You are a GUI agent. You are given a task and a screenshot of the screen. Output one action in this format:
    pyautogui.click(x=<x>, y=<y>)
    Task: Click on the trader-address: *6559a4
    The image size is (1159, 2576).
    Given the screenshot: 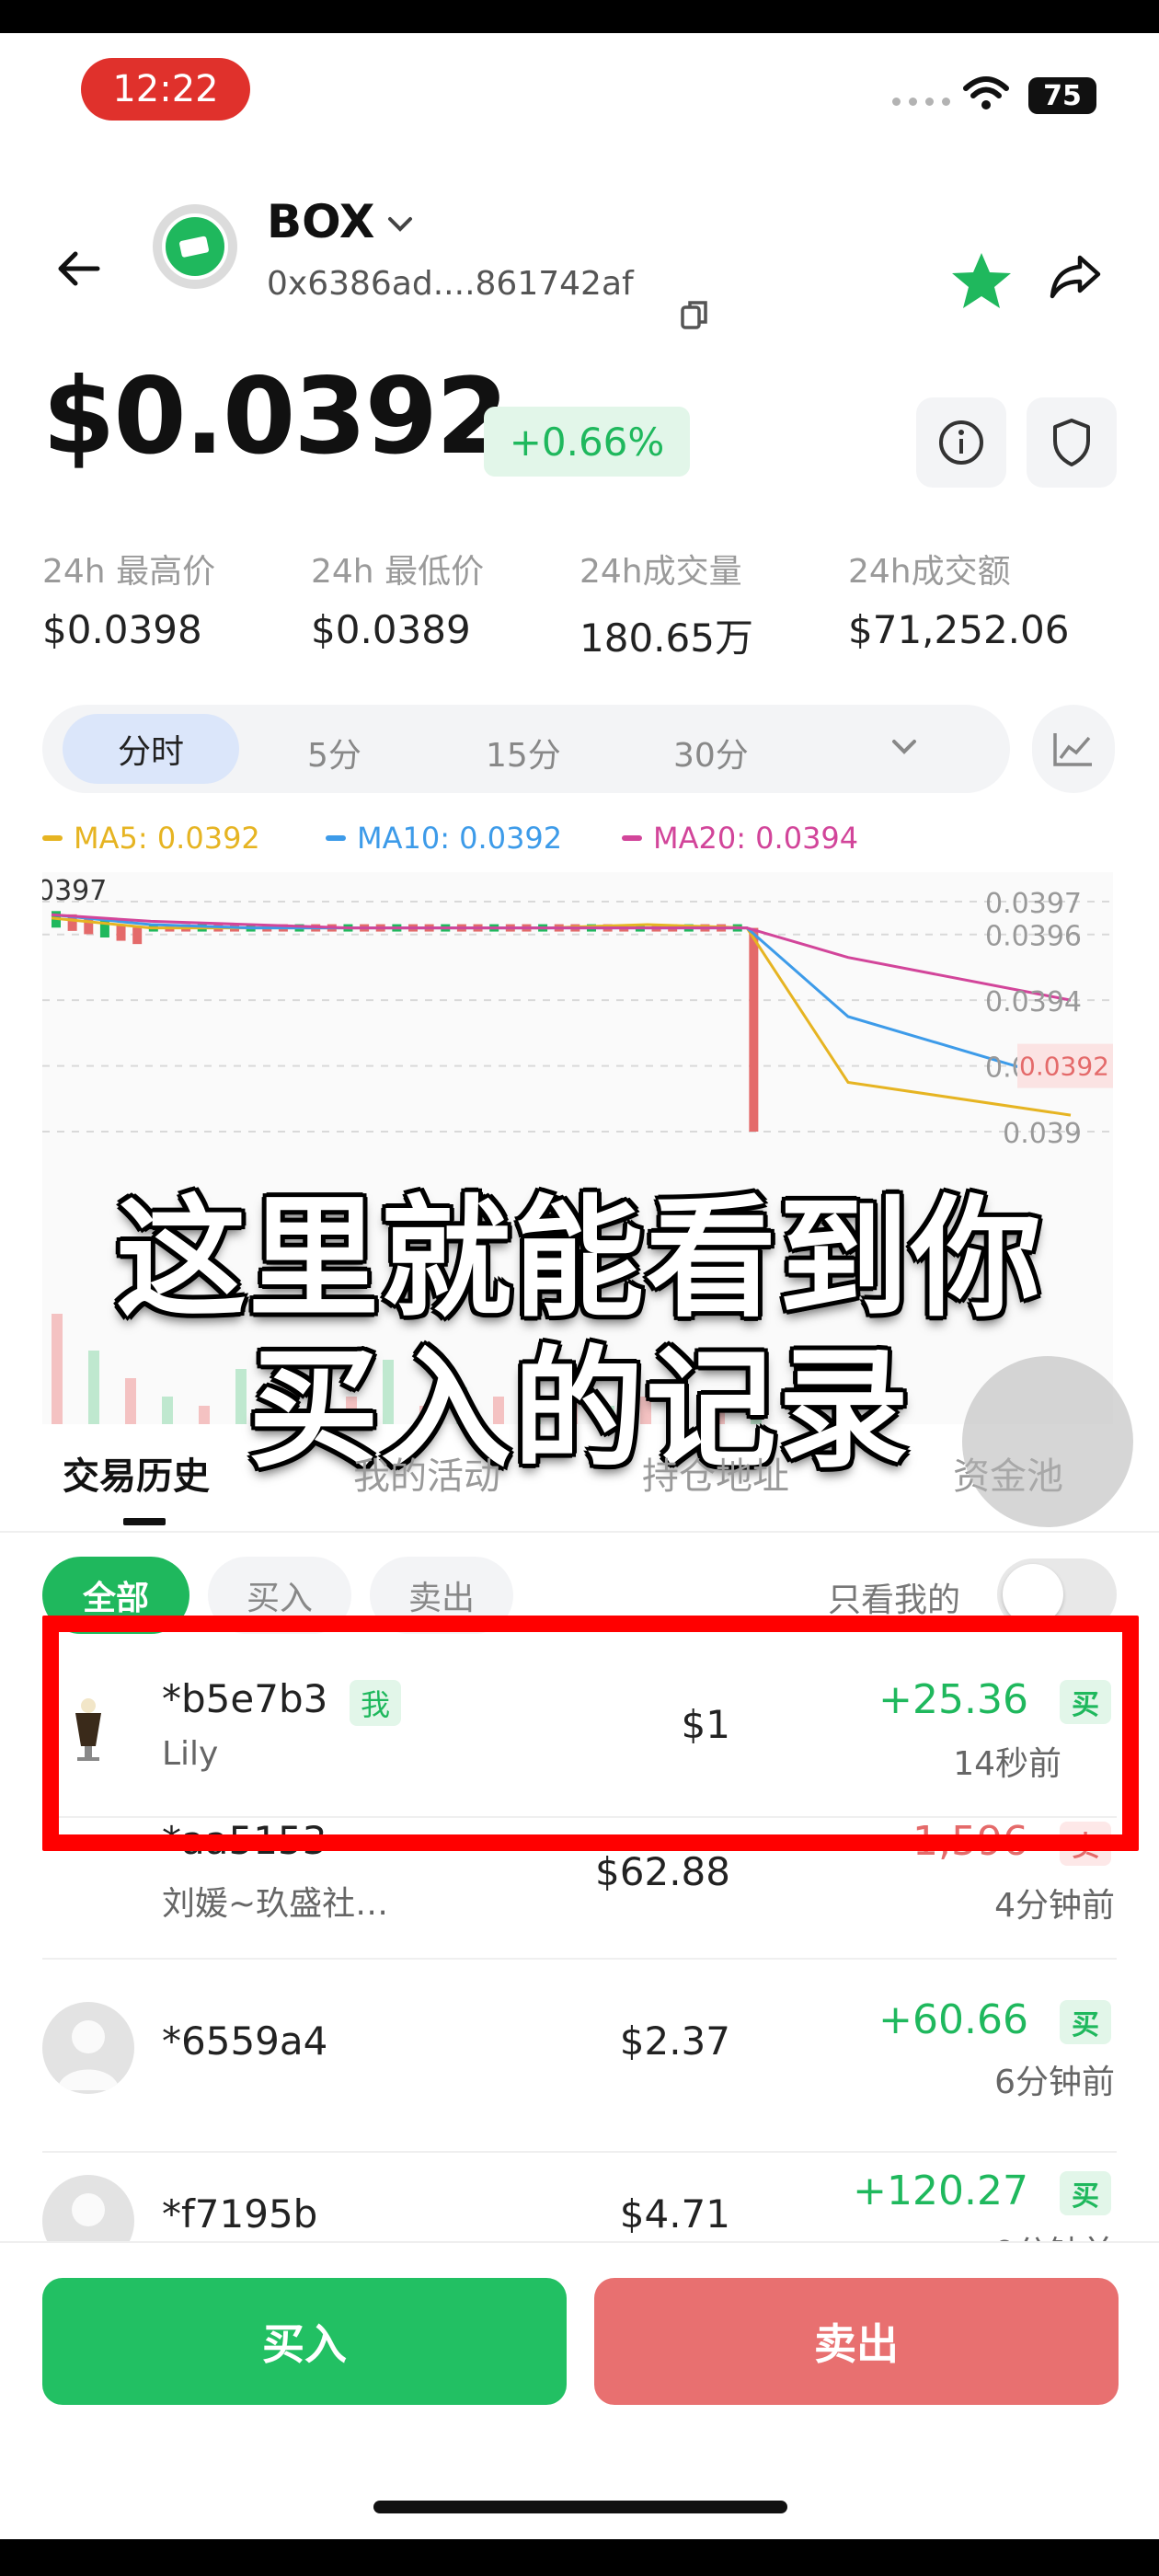 What is the action you would take?
    pyautogui.click(x=245, y=2041)
    